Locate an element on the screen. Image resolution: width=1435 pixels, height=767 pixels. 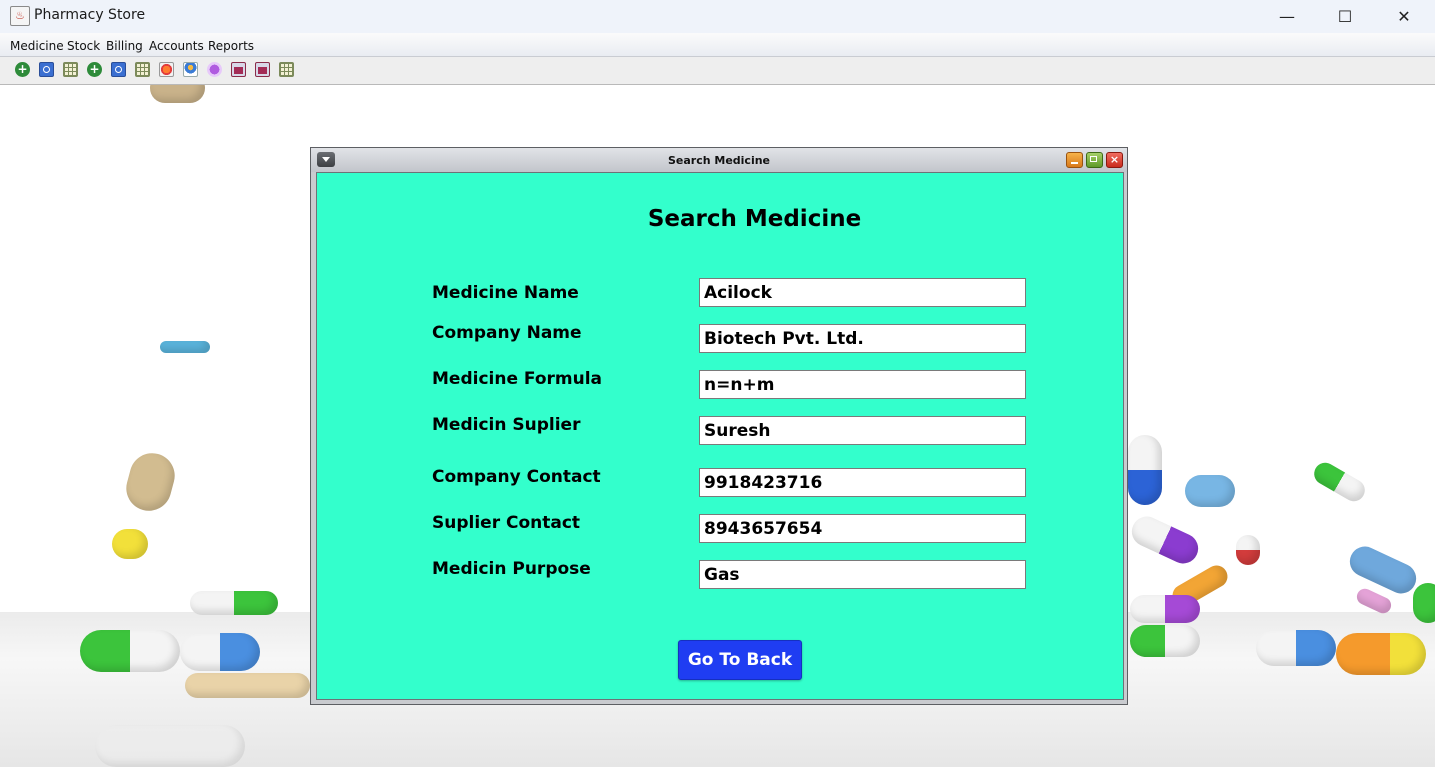
pie-chart-icon is located at coordinates (166, 69).